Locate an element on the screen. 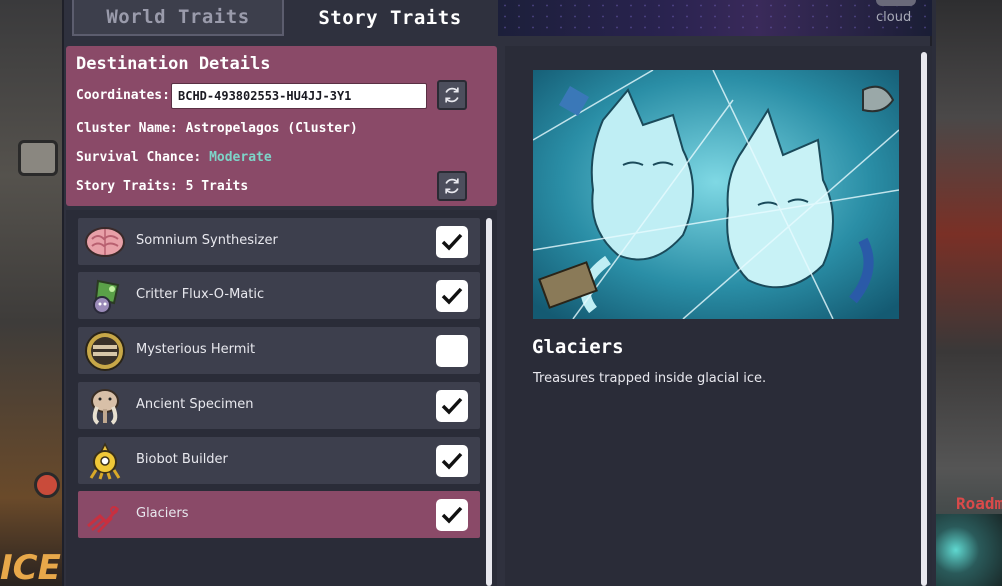 The height and width of the screenshot is (586, 1002). background-logo-text: ICE is located at coordinates (30, 567).